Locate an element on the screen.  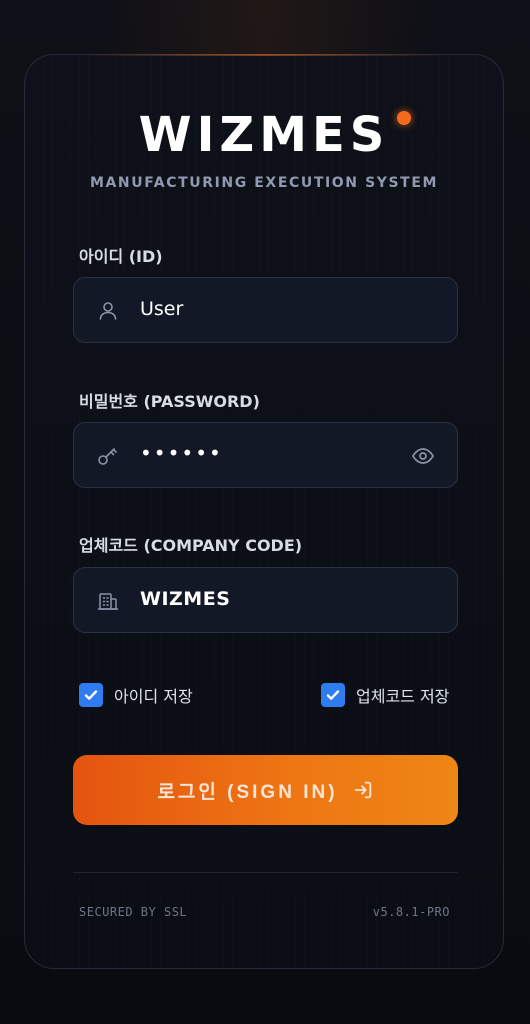
footer-divider is located at coordinates (265, 872).